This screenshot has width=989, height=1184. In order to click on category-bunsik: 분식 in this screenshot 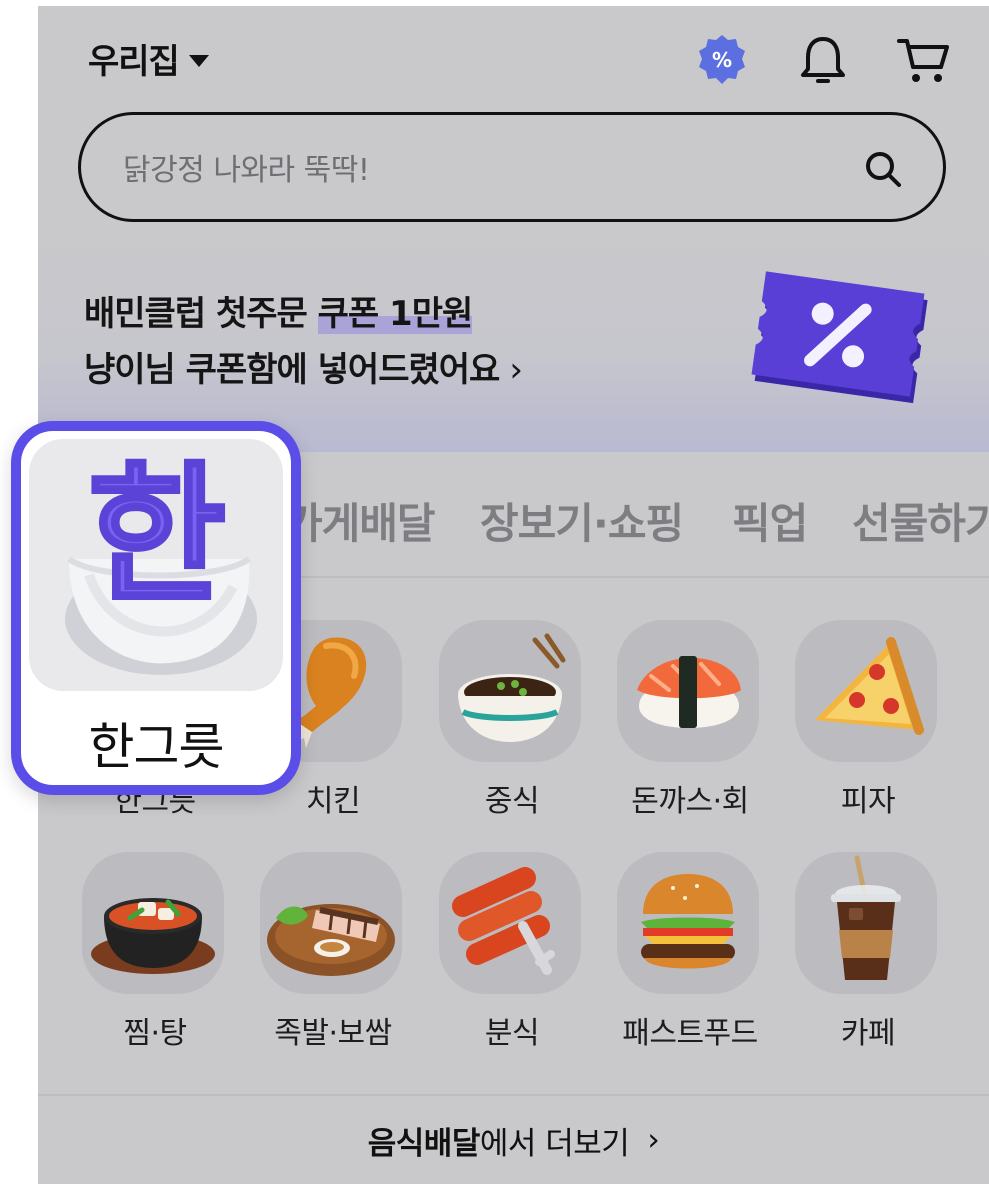, I will do `click(512, 952)`.